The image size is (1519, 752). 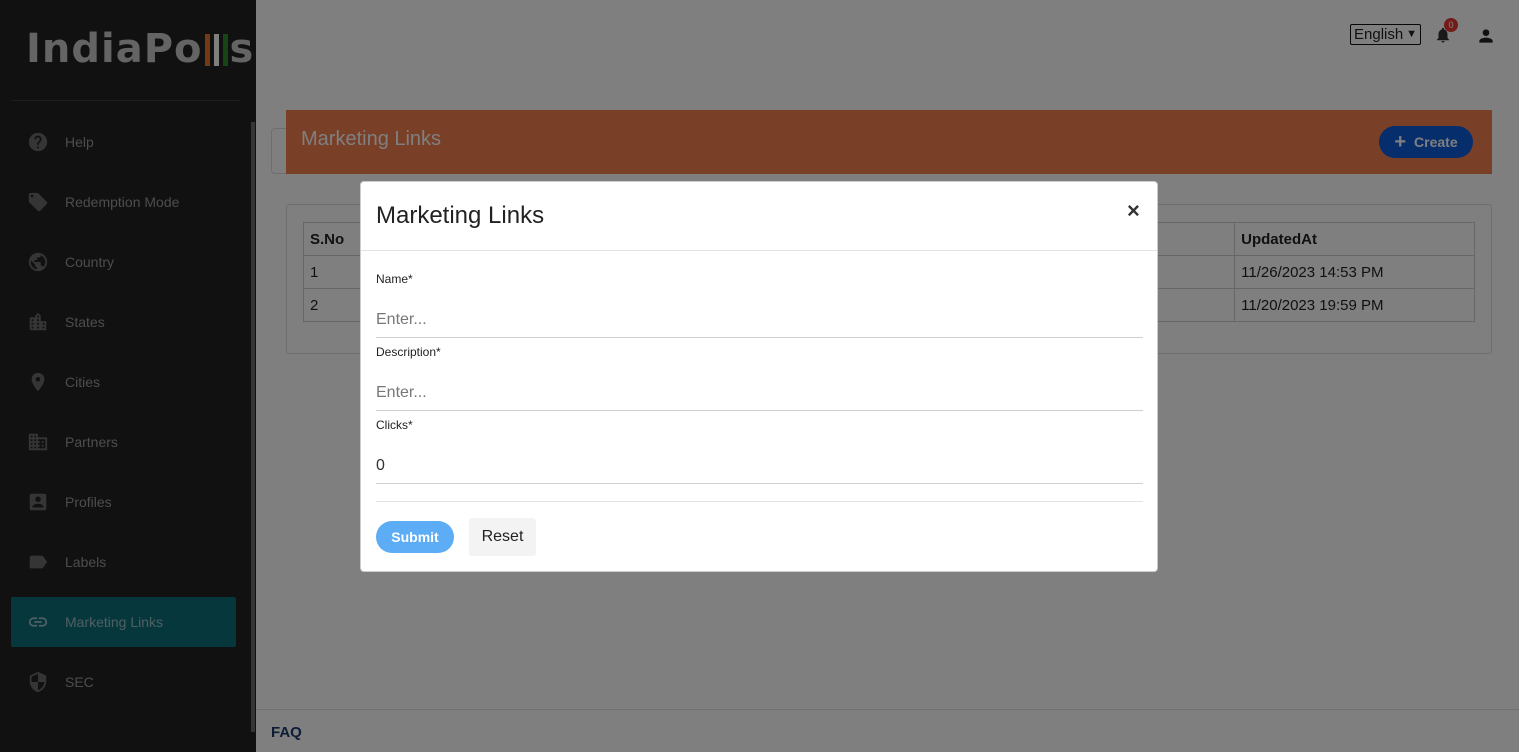 What do you see at coordinates (759, 393) in the screenshot?
I see `description-input` at bounding box center [759, 393].